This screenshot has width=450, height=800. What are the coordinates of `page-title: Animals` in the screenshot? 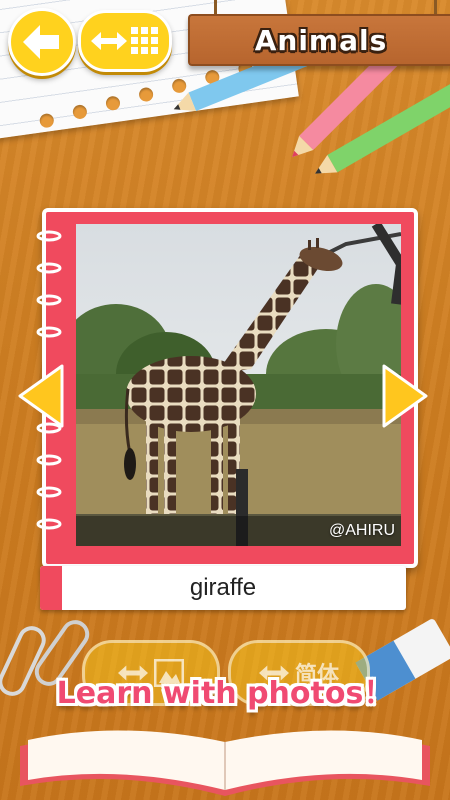 It's located at (321, 40).